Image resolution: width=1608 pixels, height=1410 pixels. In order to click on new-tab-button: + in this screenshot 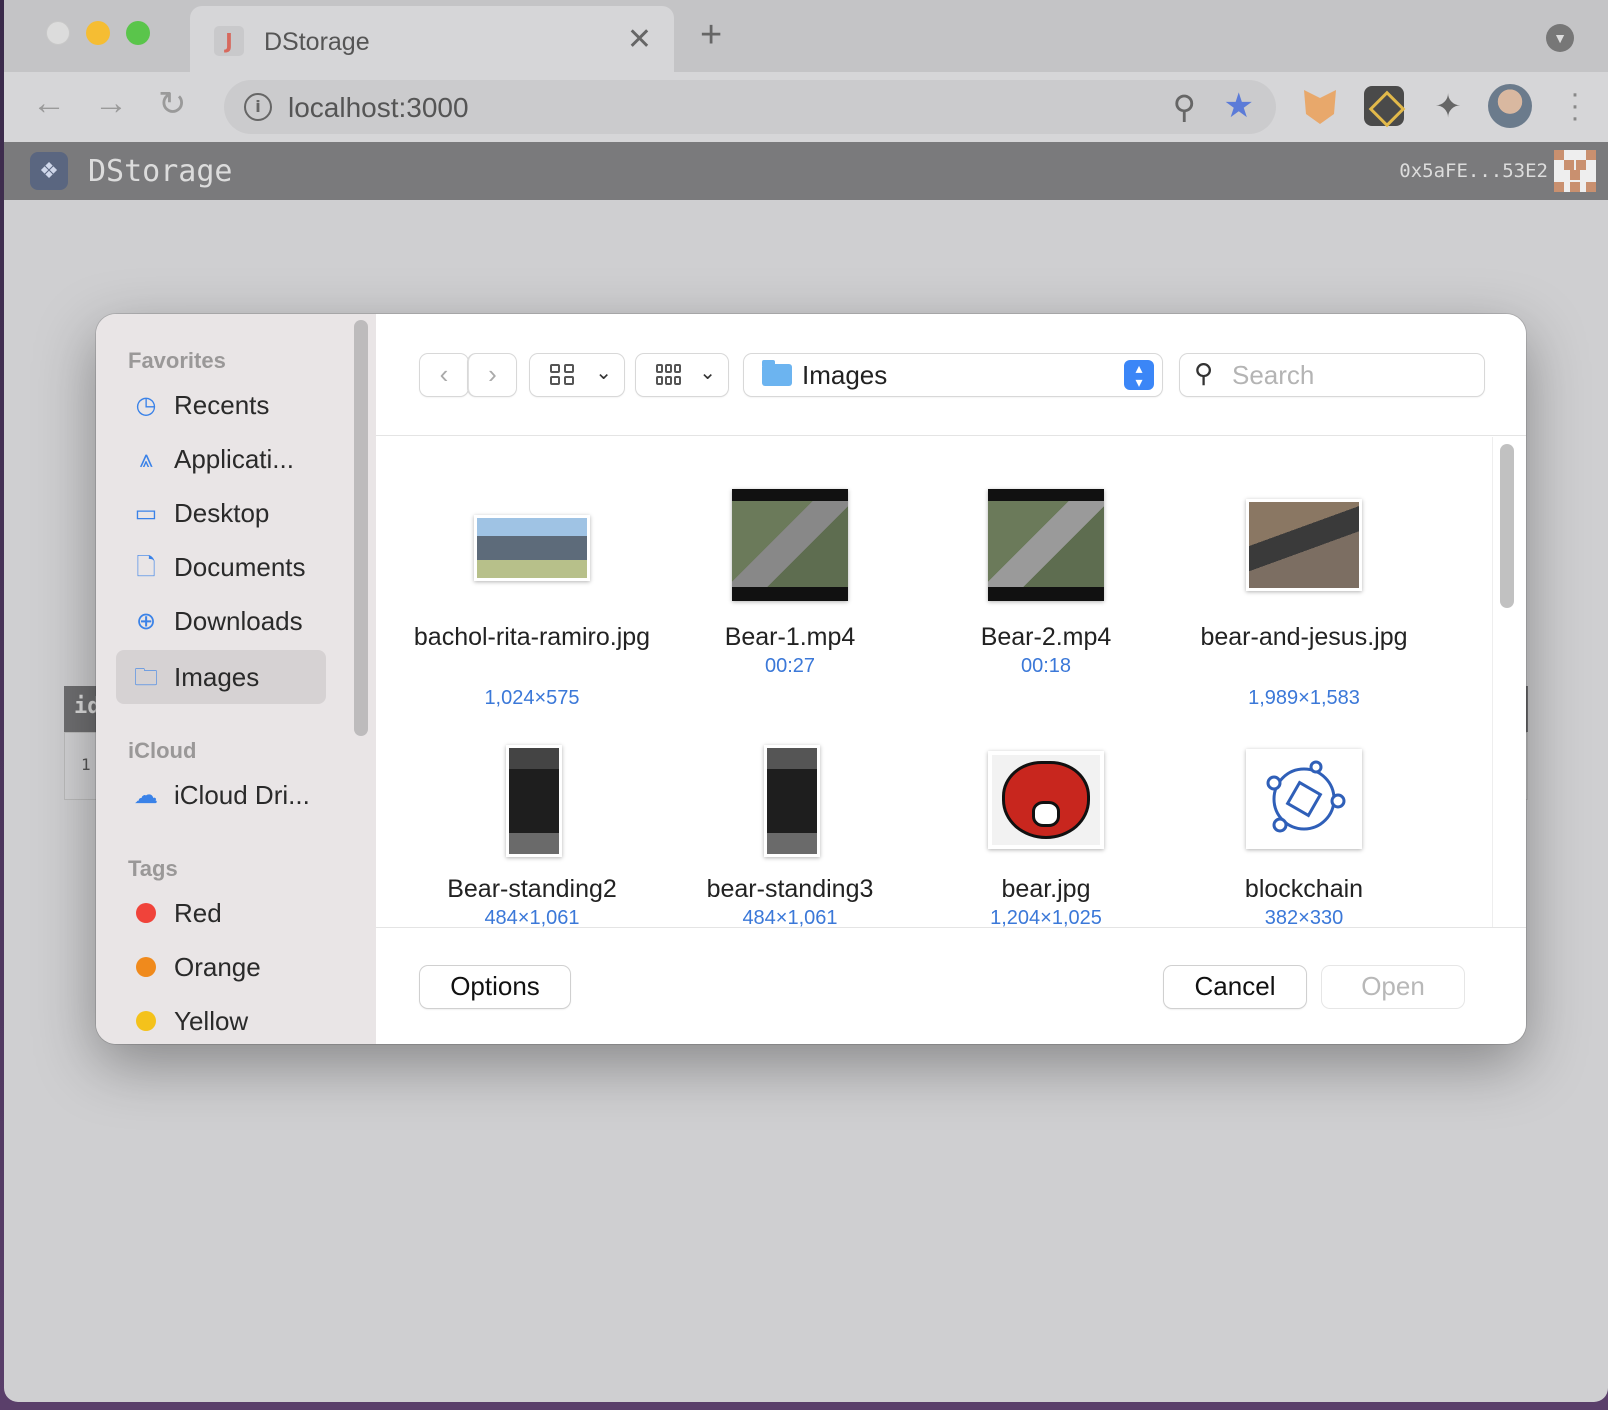, I will do `click(711, 35)`.